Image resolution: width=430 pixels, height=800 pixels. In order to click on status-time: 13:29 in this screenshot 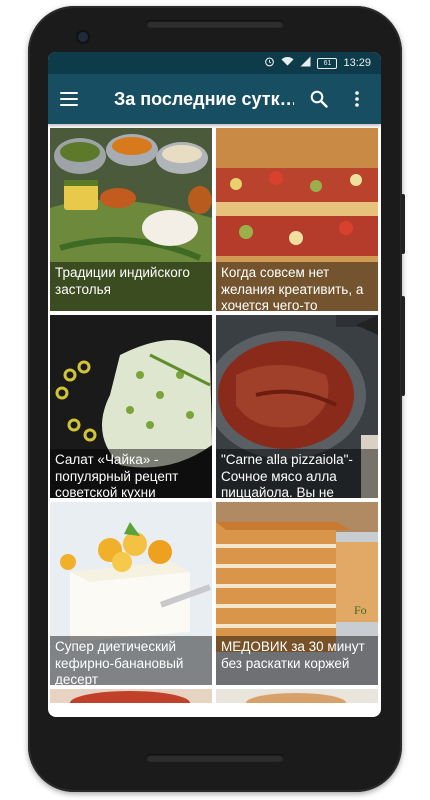, I will do `click(357, 63)`.